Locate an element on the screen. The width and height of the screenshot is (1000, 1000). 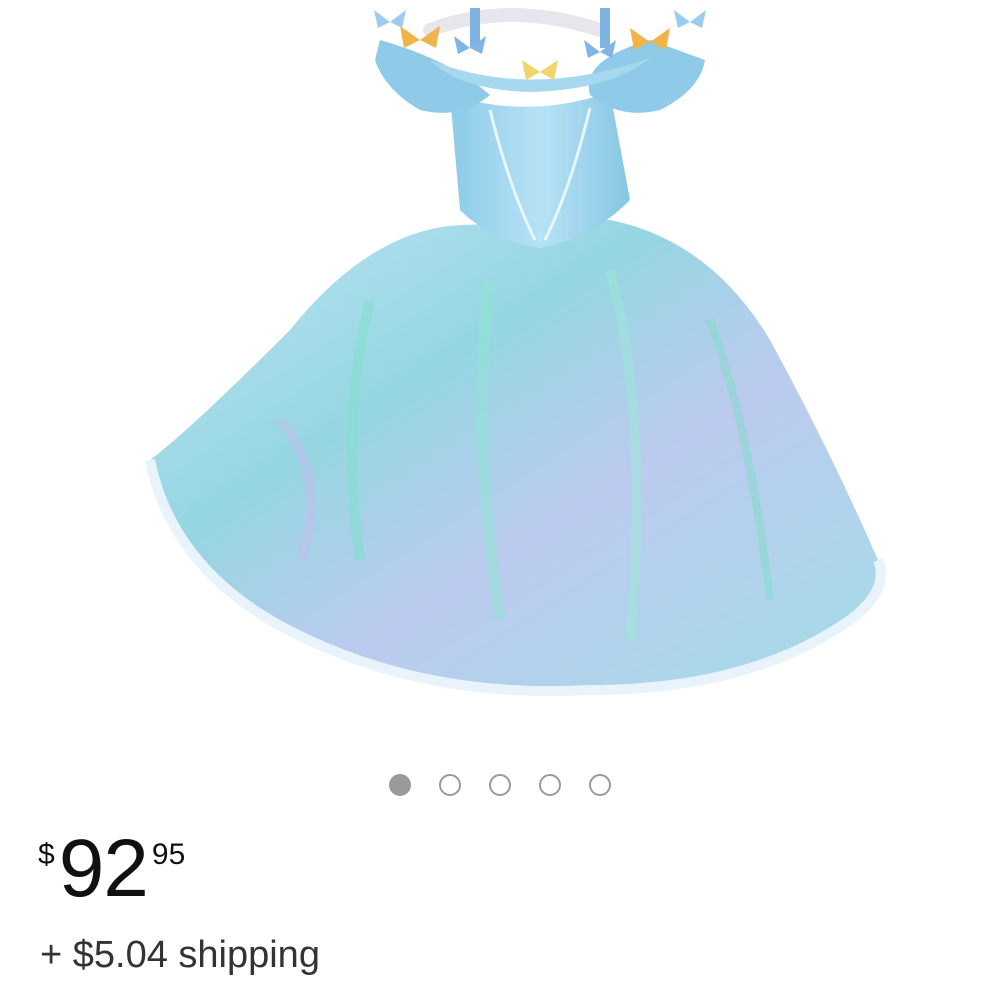
price-whole: 92 is located at coordinates (103, 868).